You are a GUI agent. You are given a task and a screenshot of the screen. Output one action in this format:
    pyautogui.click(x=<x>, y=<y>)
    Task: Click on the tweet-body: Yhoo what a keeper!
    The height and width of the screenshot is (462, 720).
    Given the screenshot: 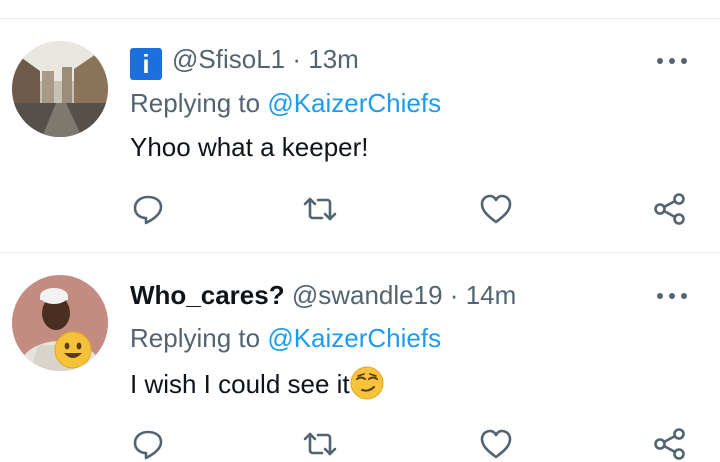 What is the action you would take?
    pyautogui.click(x=249, y=147)
    